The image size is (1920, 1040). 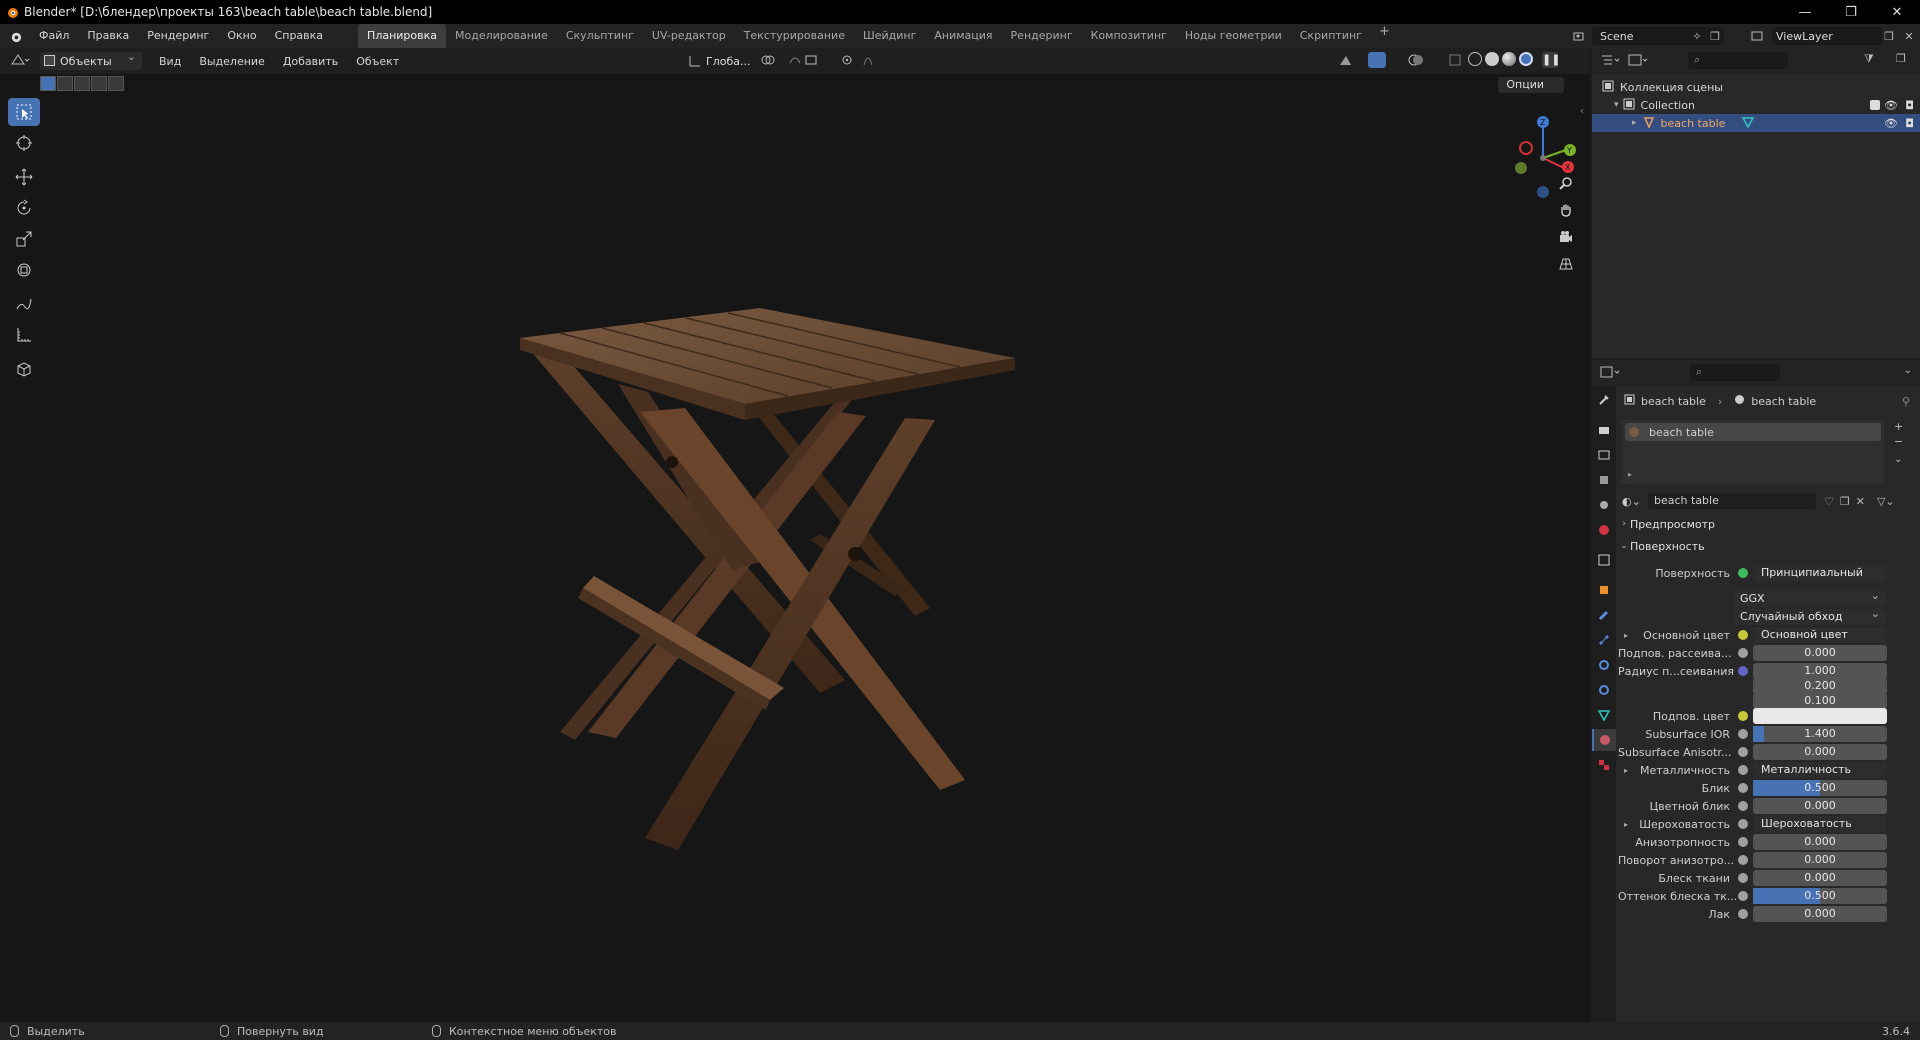 I want to click on filter-icon: ⧩, so click(x=1869, y=59).